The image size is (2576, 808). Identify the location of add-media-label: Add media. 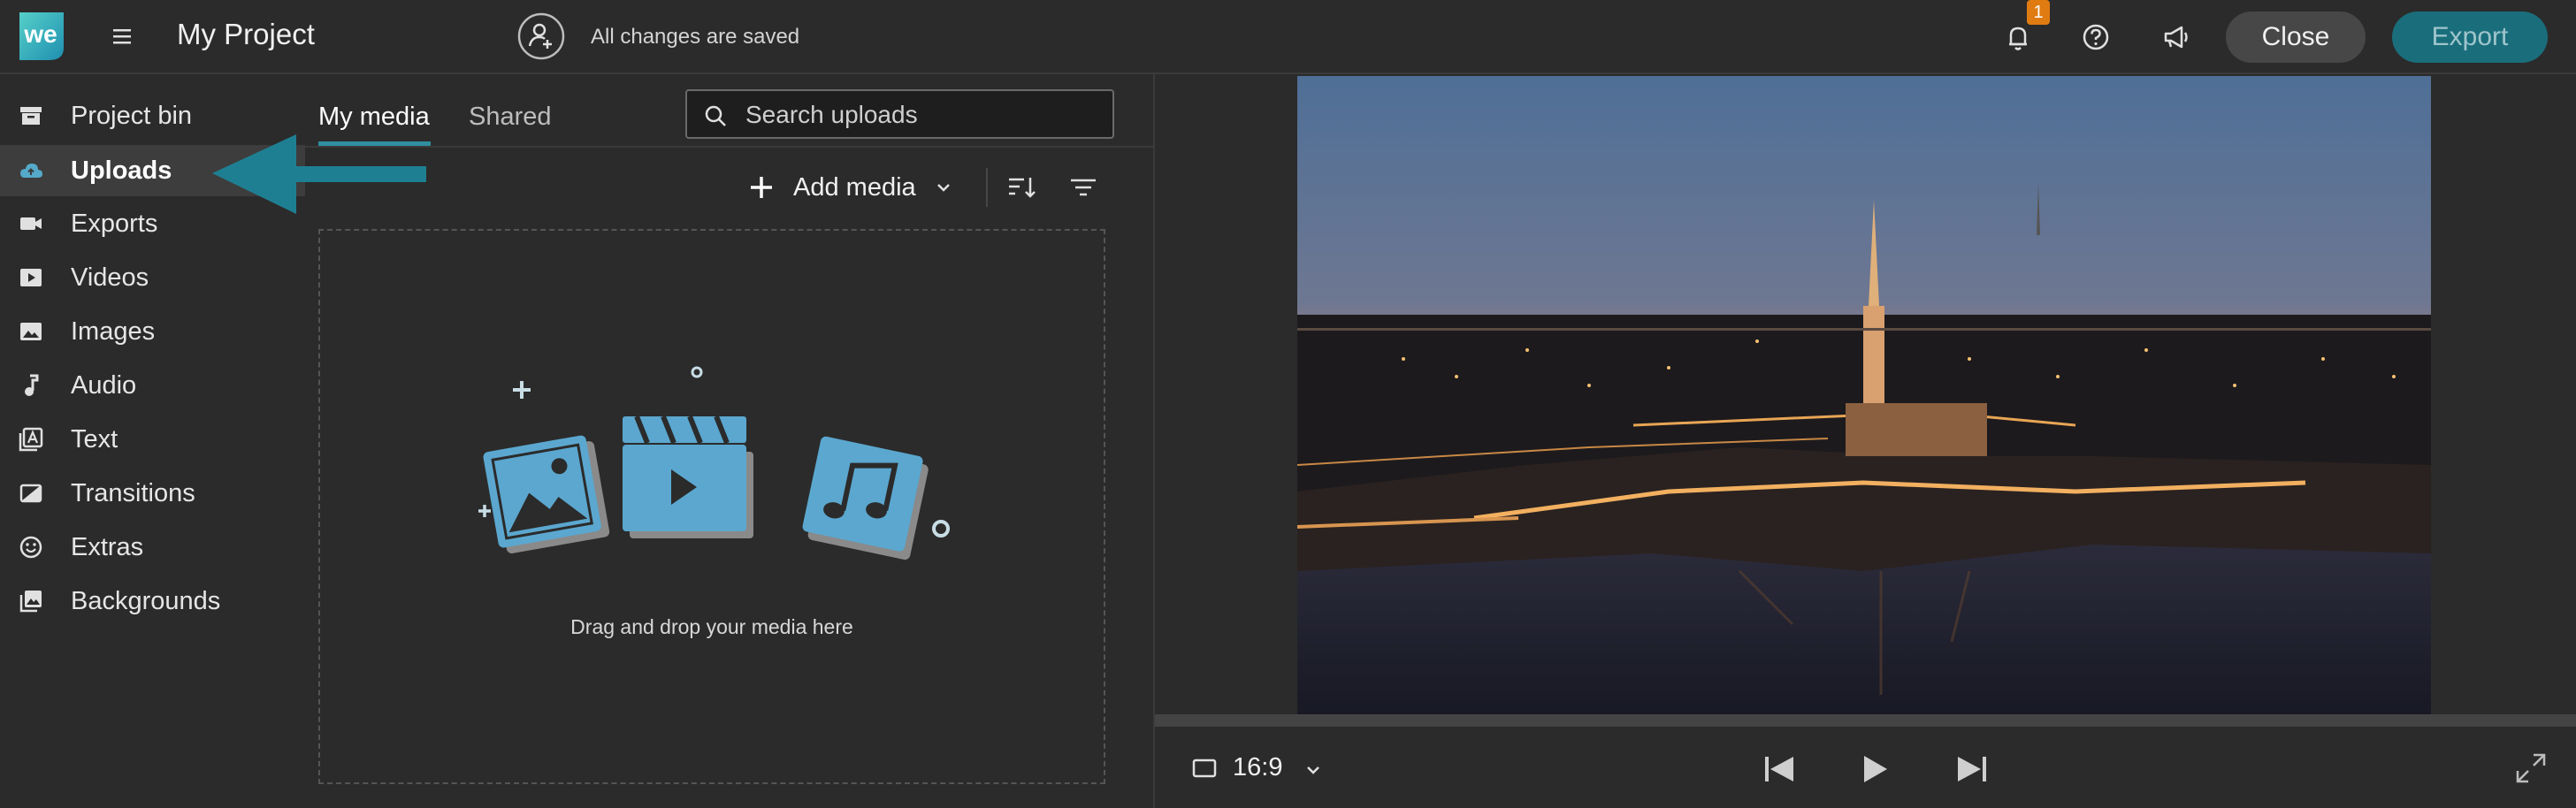
(854, 187).